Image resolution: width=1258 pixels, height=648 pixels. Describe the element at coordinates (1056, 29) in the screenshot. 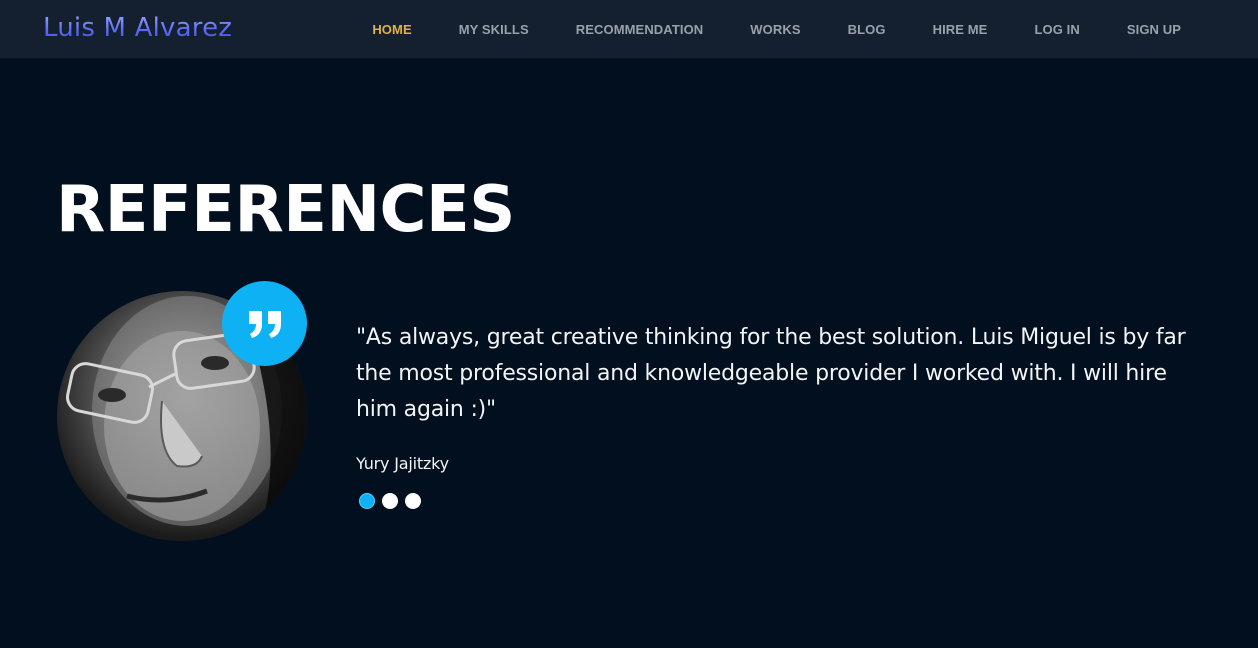

I see `nav-item-log-in: LOG IN` at that location.